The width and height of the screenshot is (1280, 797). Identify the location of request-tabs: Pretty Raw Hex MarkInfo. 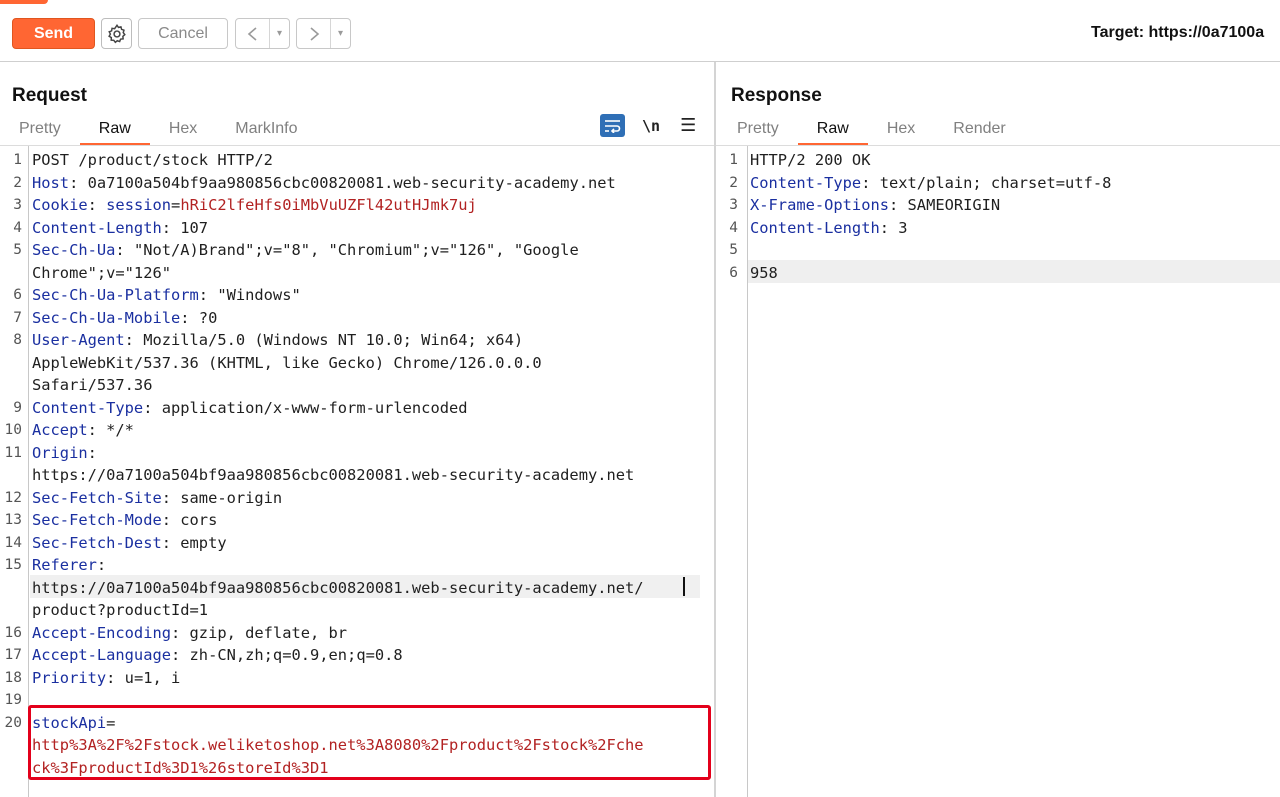
(168, 131).